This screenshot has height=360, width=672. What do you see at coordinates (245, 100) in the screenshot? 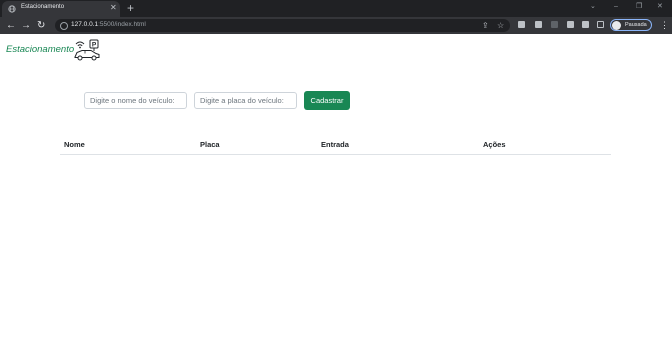
I see `vehicle-plate-input` at bounding box center [245, 100].